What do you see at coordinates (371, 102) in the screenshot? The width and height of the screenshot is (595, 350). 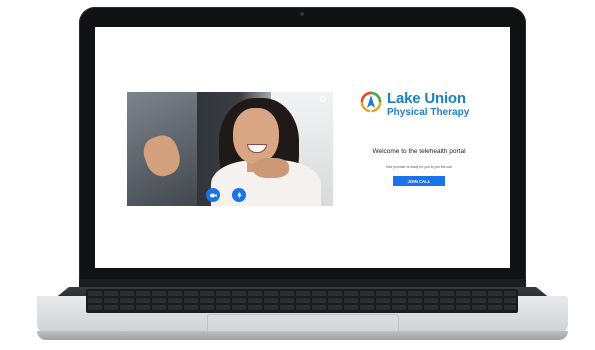 I see `compass-logo-icon` at bounding box center [371, 102].